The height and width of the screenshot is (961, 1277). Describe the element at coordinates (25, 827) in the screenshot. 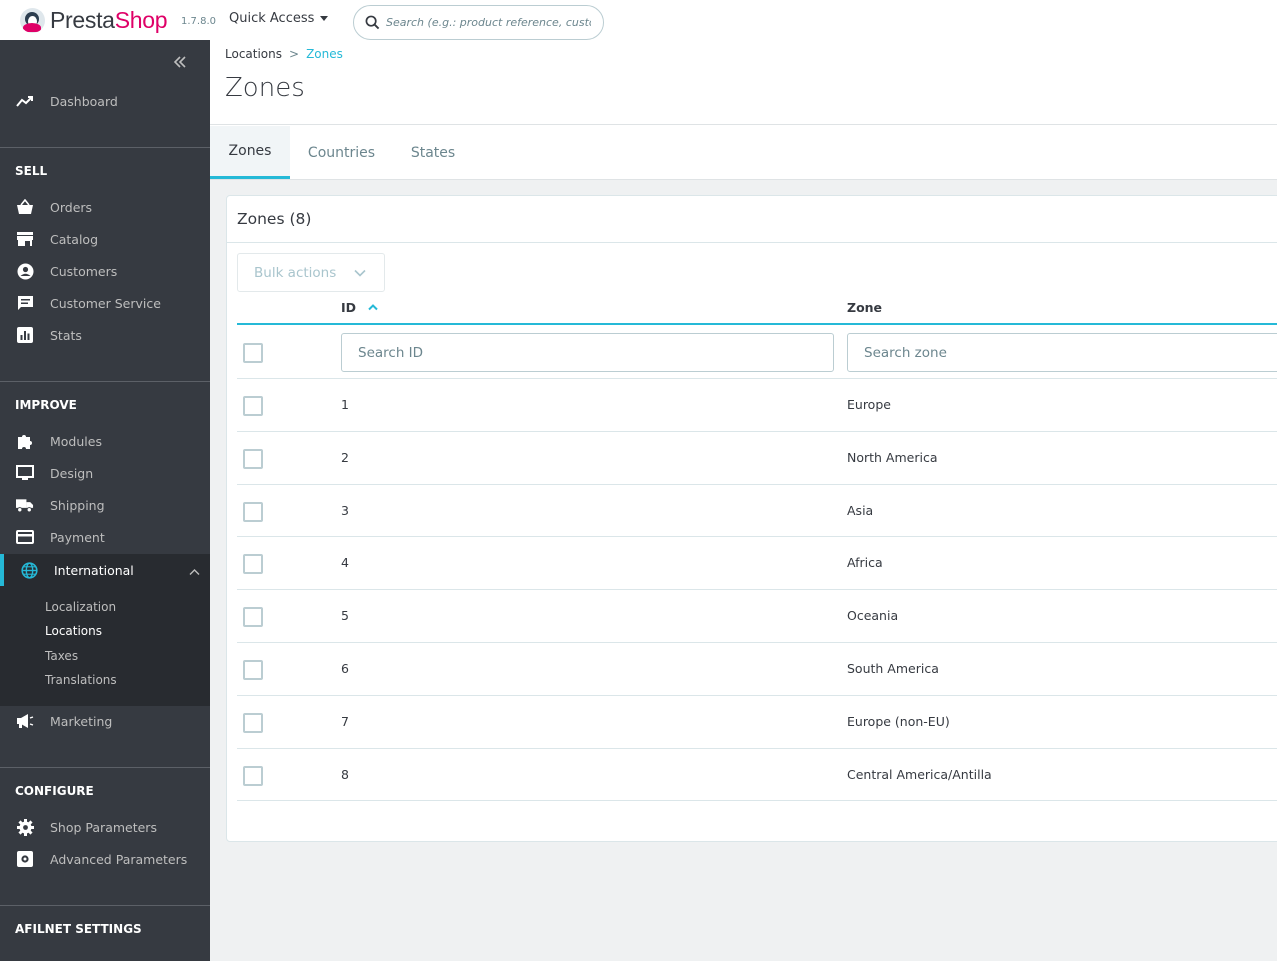

I see `gear-icon` at that location.